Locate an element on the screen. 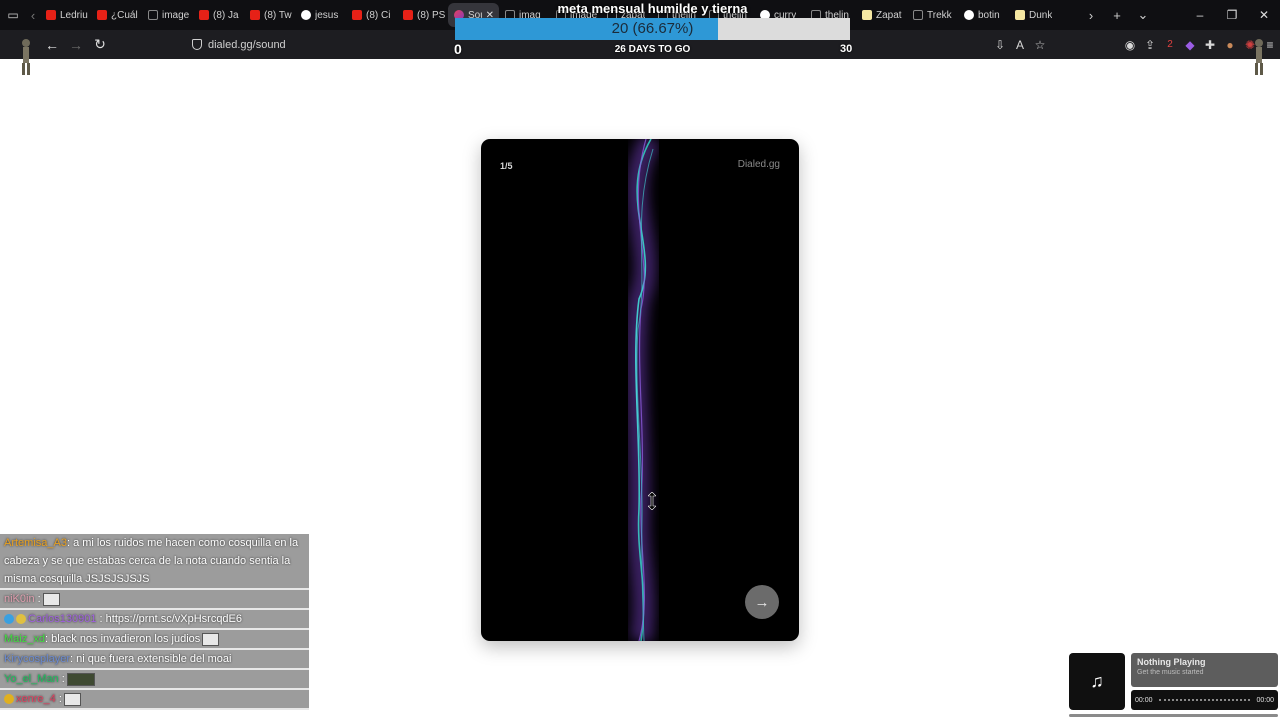 The image size is (1280, 720). tab-title: (8) Ja is located at coordinates (226, 15).